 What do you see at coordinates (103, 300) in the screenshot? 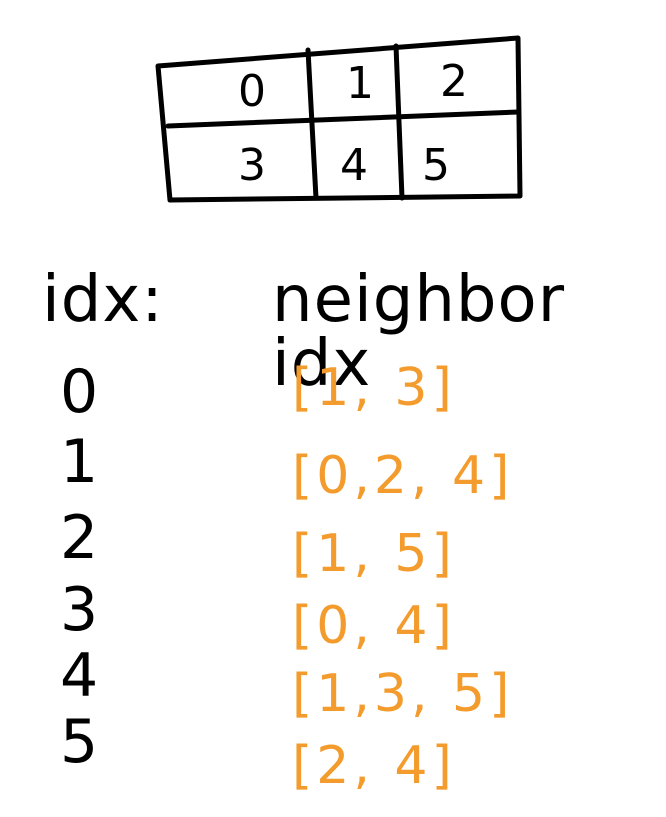
I see `header-idx: idx:` at bounding box center [103, 300].